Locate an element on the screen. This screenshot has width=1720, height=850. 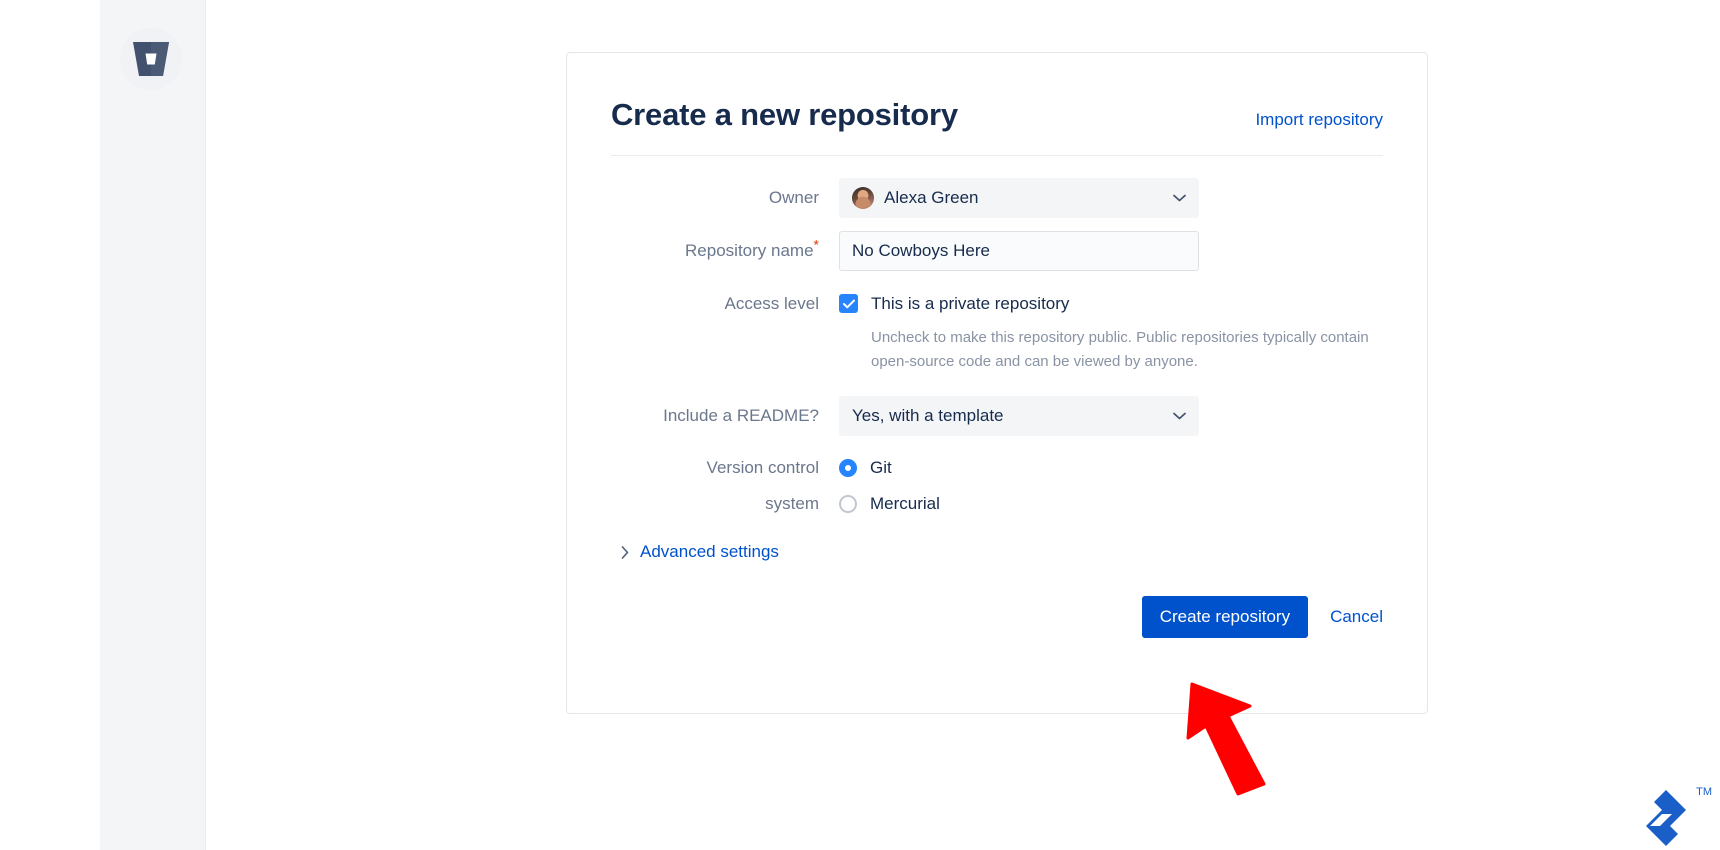
checkmark-icon is located at coordinates (848, 303).